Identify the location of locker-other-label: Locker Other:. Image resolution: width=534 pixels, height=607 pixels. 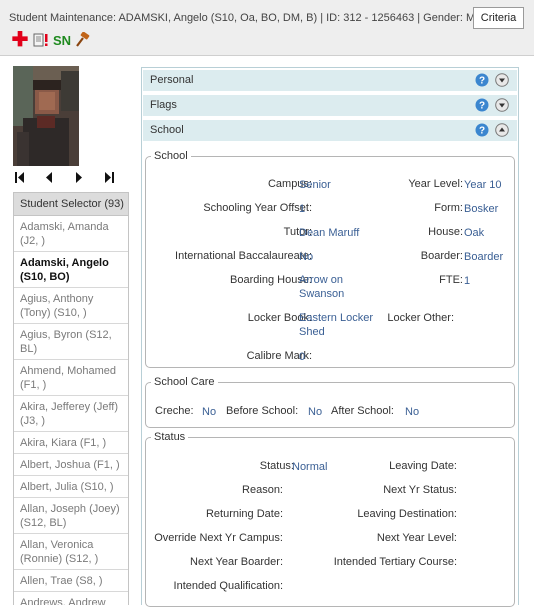
(420, 318).